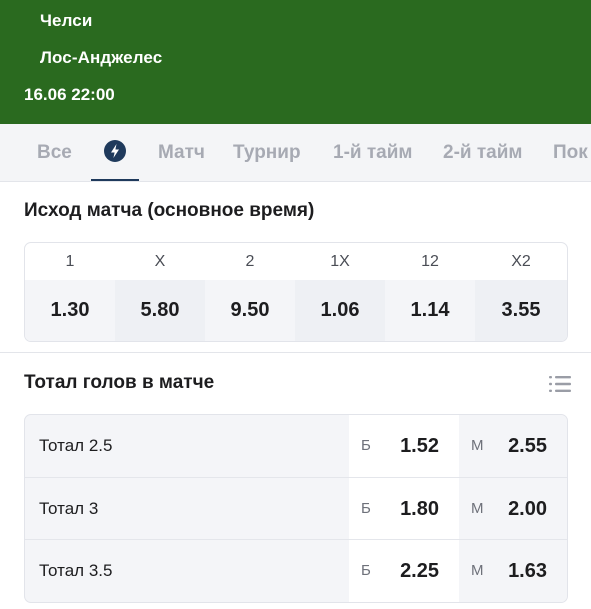  I want to click on tab-tournament: Турнир, so click(267, 152).